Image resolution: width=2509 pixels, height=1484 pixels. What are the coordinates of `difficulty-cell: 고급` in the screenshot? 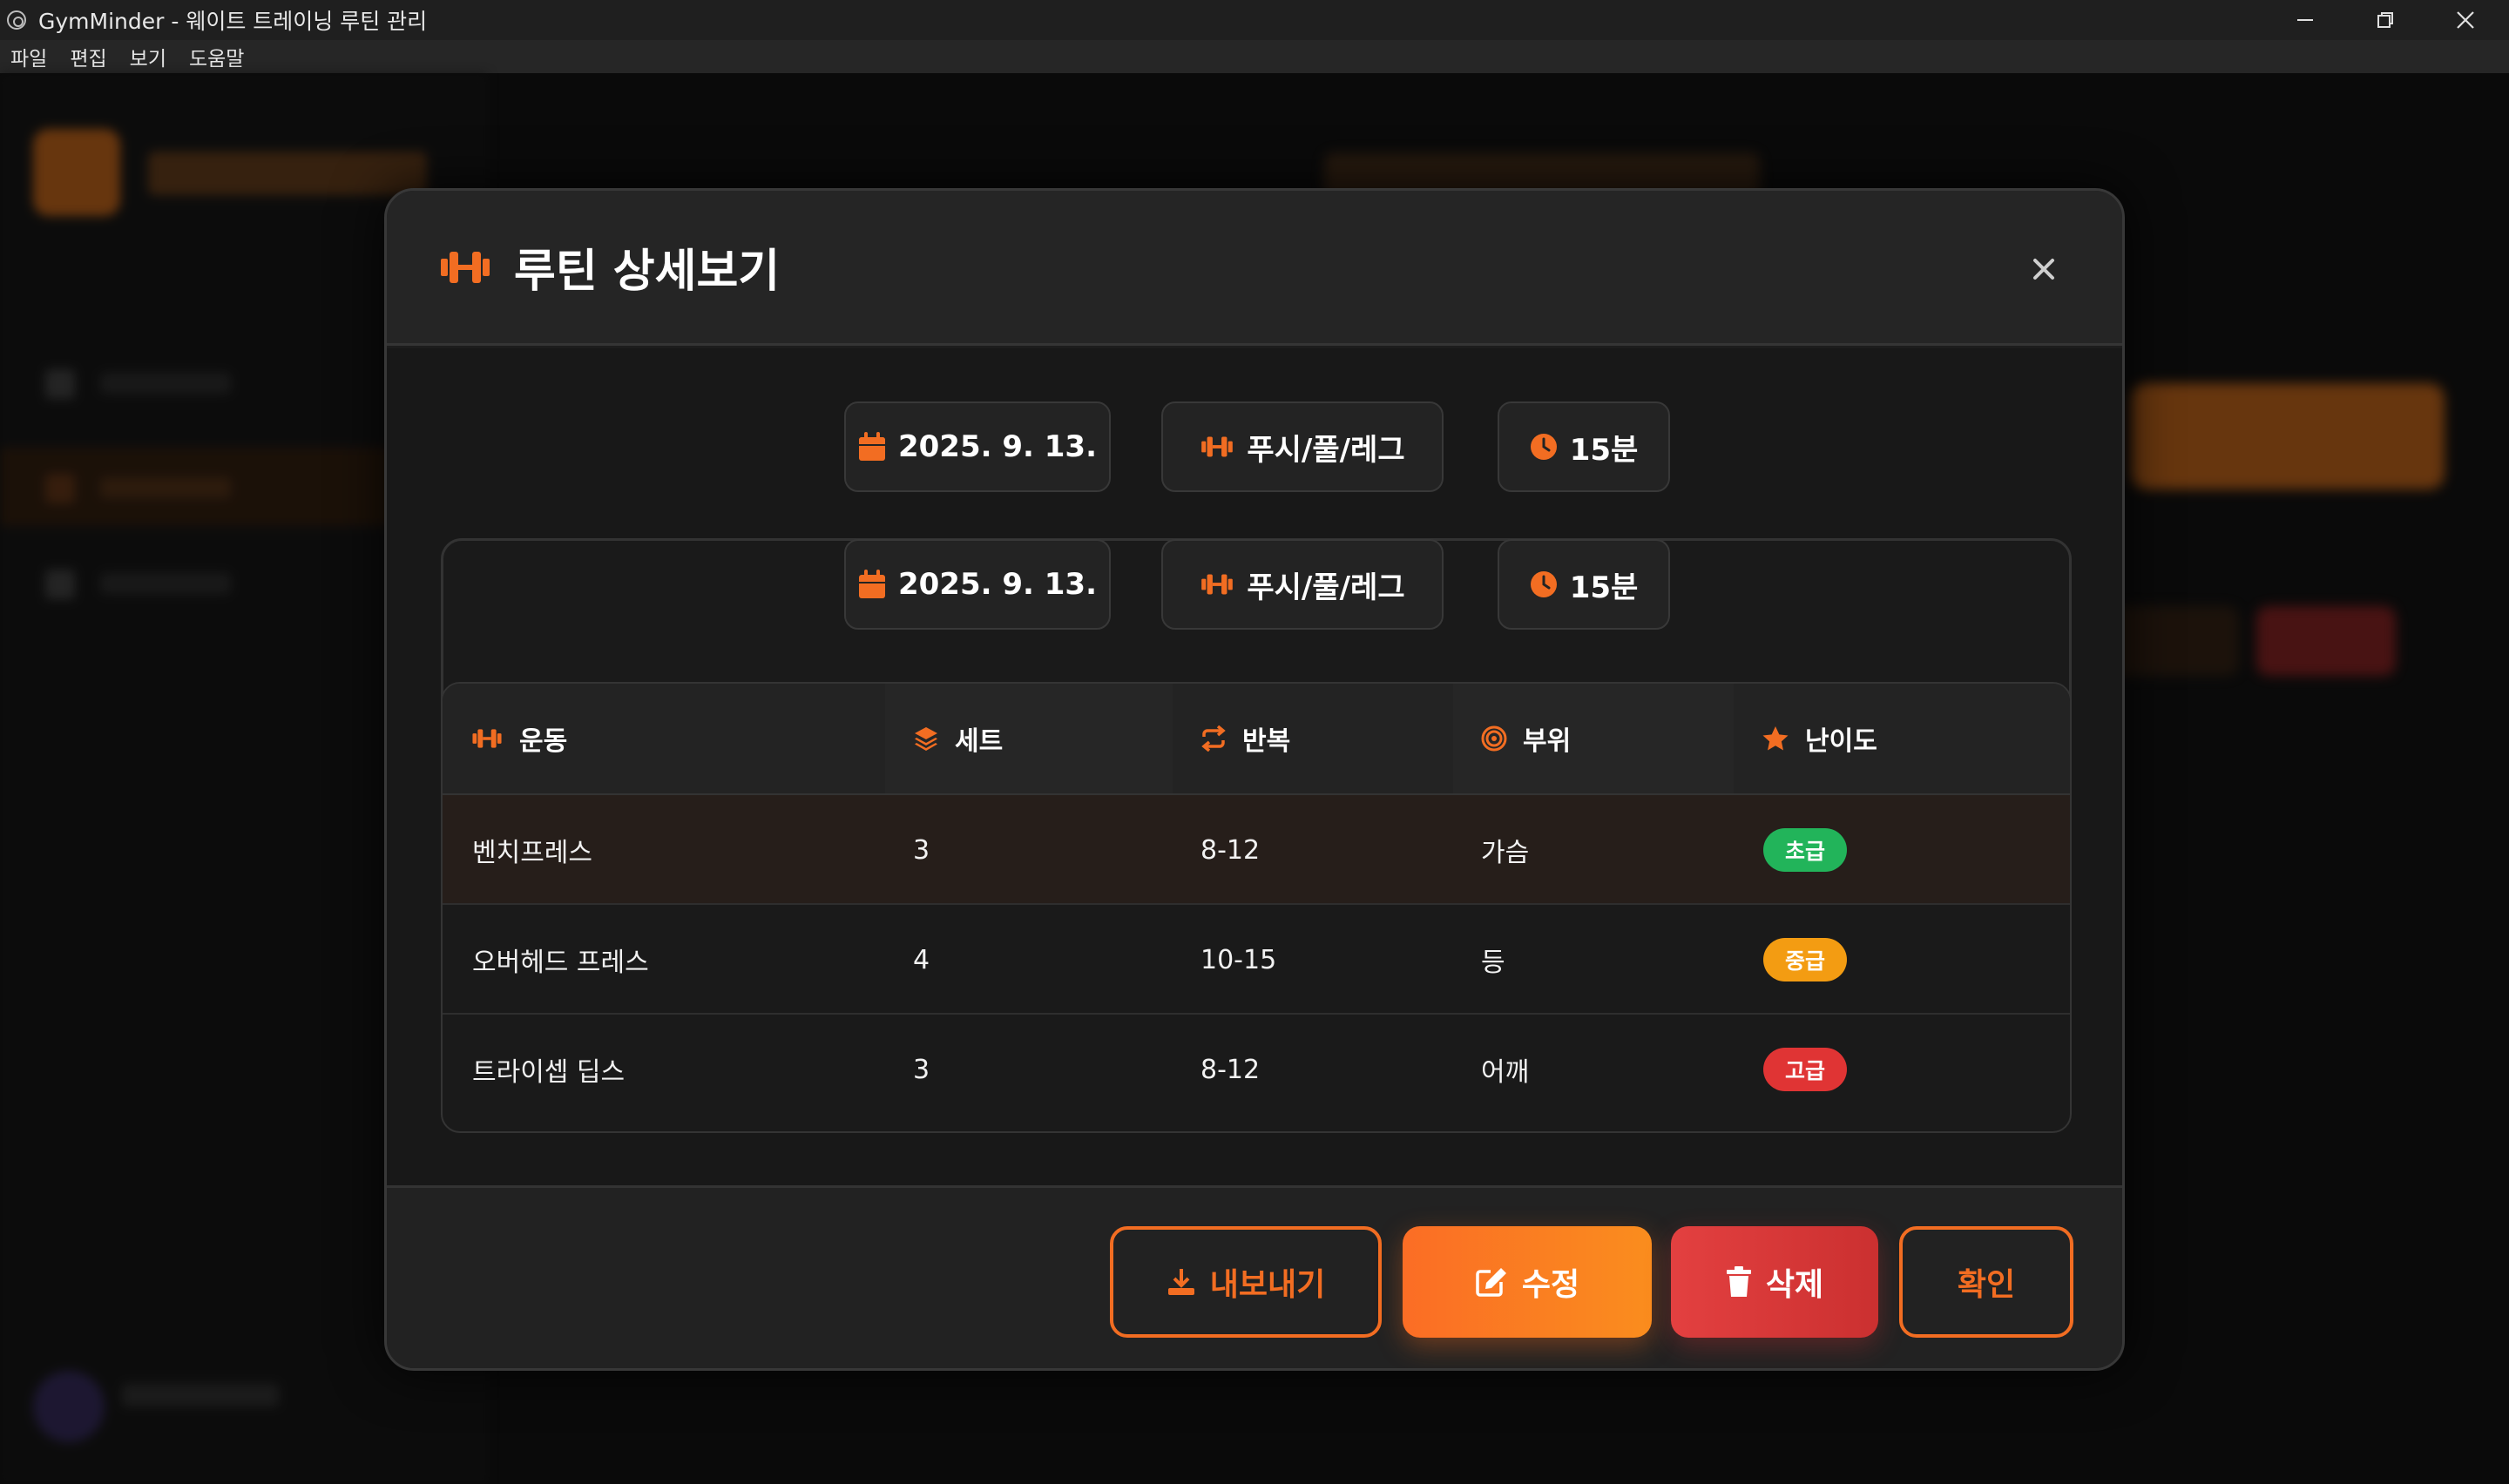 It's located at (1805, 1069).